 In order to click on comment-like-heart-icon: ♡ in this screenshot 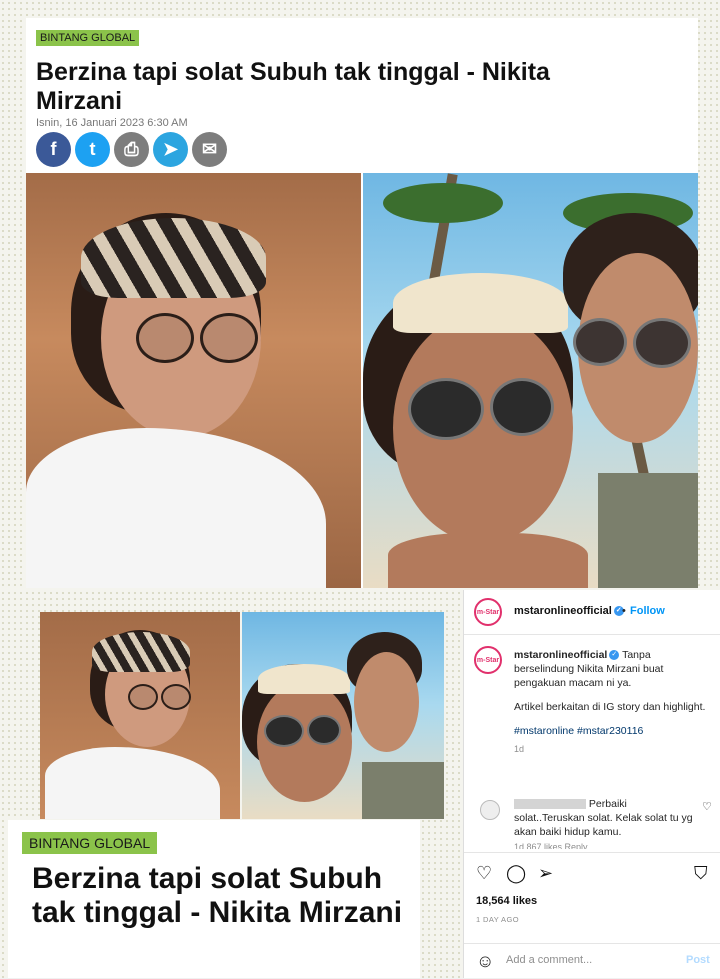, I will do `click(707, 806)`.